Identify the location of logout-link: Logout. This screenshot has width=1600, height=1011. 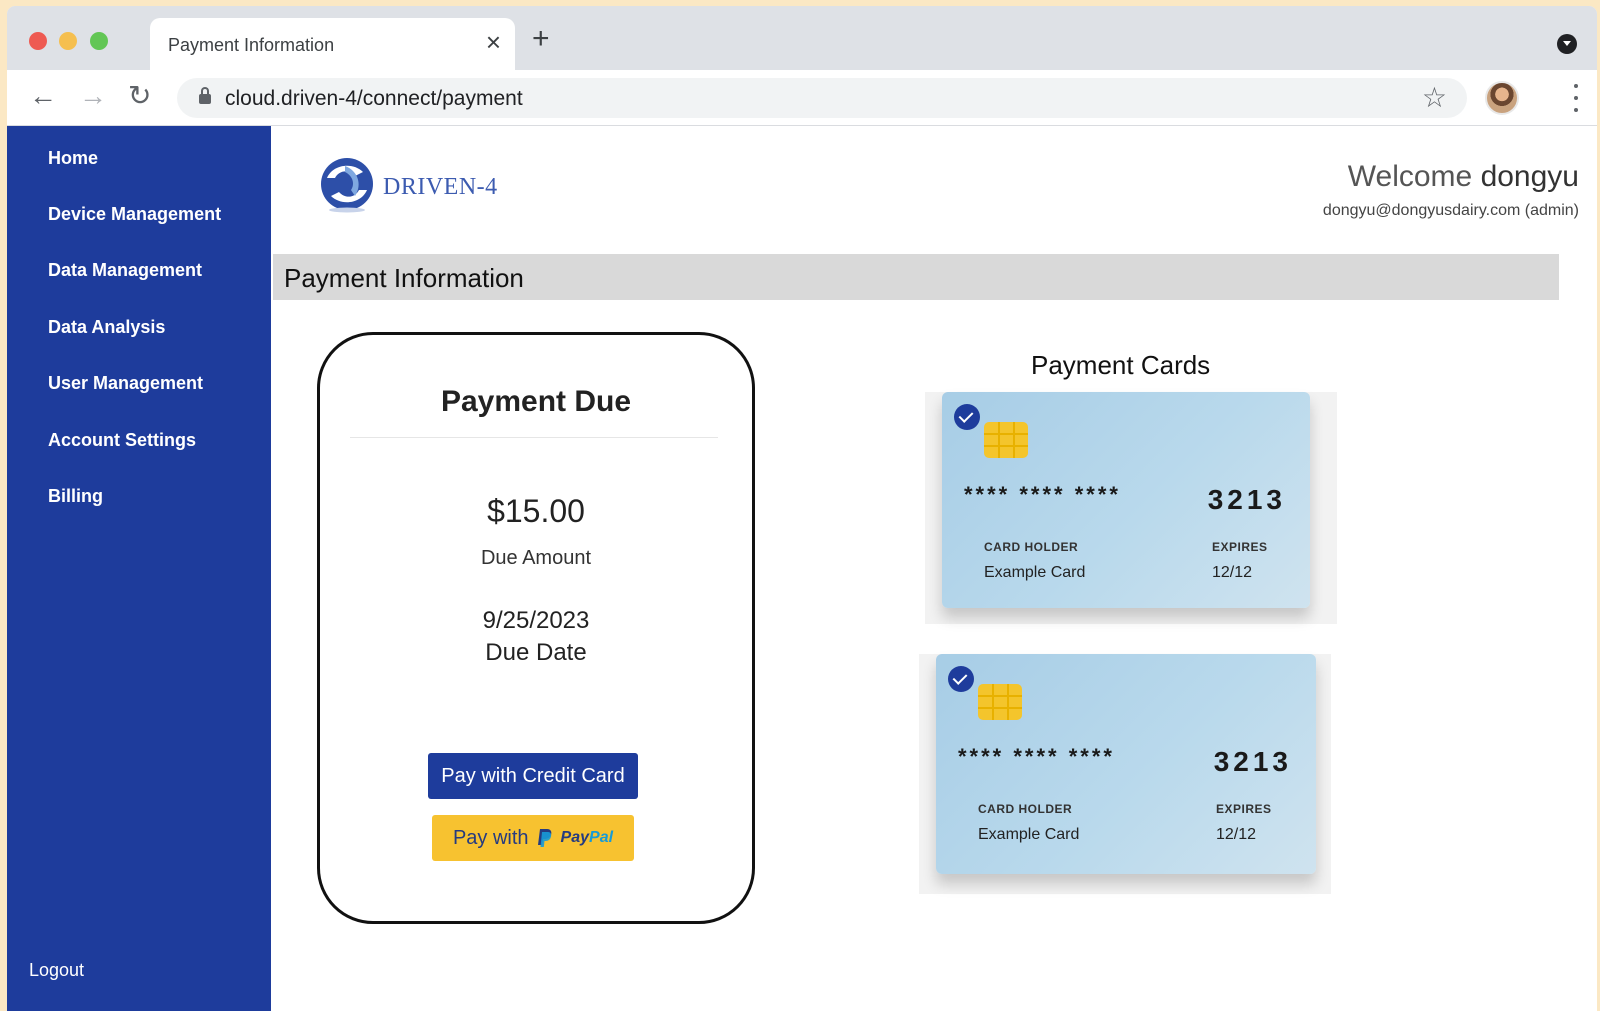
(56, 970).